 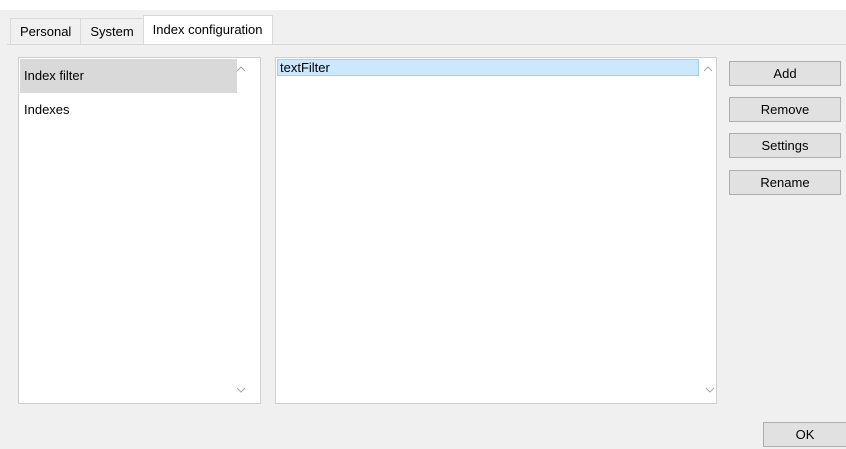 What do you see at coordinates (785, 73) in the screenshot?
I see `add-button: Add` at bounding box center [785, 73].